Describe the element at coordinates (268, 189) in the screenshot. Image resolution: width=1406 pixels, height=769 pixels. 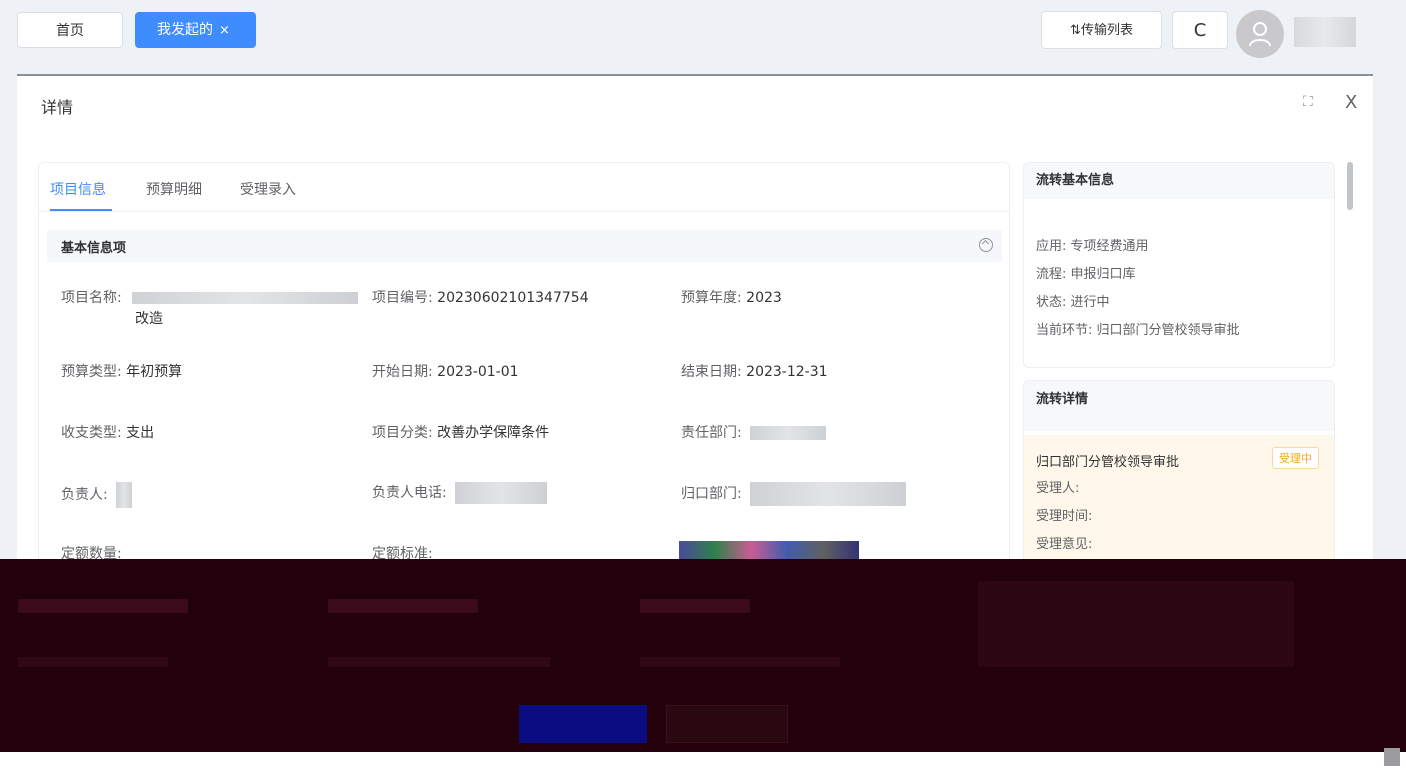
I see `tab-acceptance-entry: 受理录入` at that location.